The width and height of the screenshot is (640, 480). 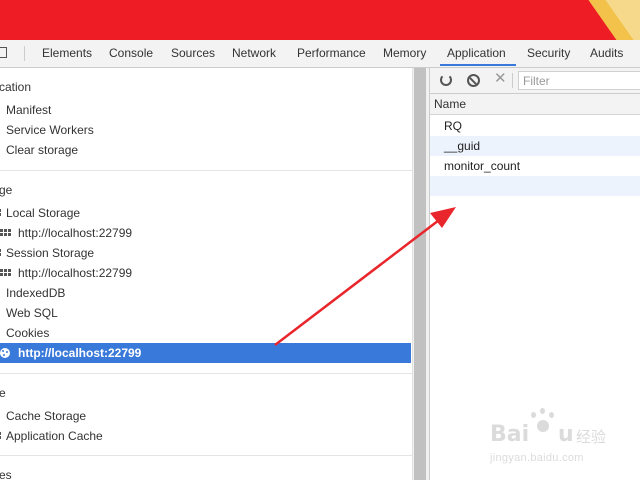 What do you see at coordinates (591, 437) in the screenshot?
I see `watermark-cn: 经验` at bounding box center [591, 437].